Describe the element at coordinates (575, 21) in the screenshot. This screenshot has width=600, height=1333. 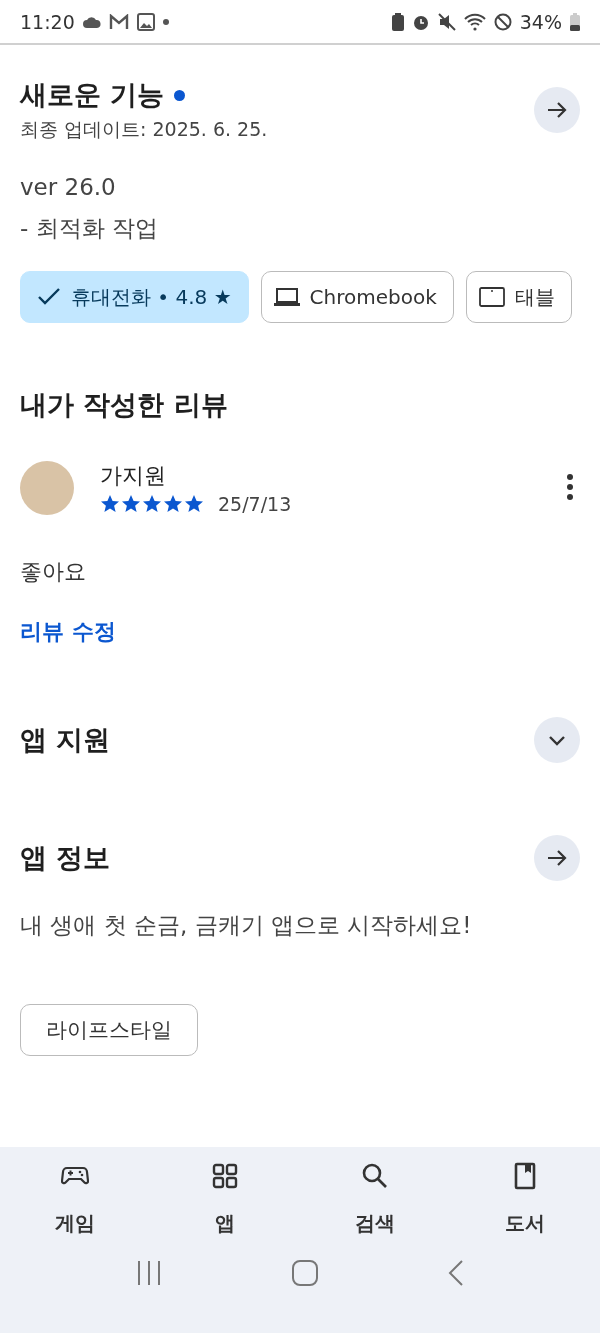
I see `battery-icon` at that location.